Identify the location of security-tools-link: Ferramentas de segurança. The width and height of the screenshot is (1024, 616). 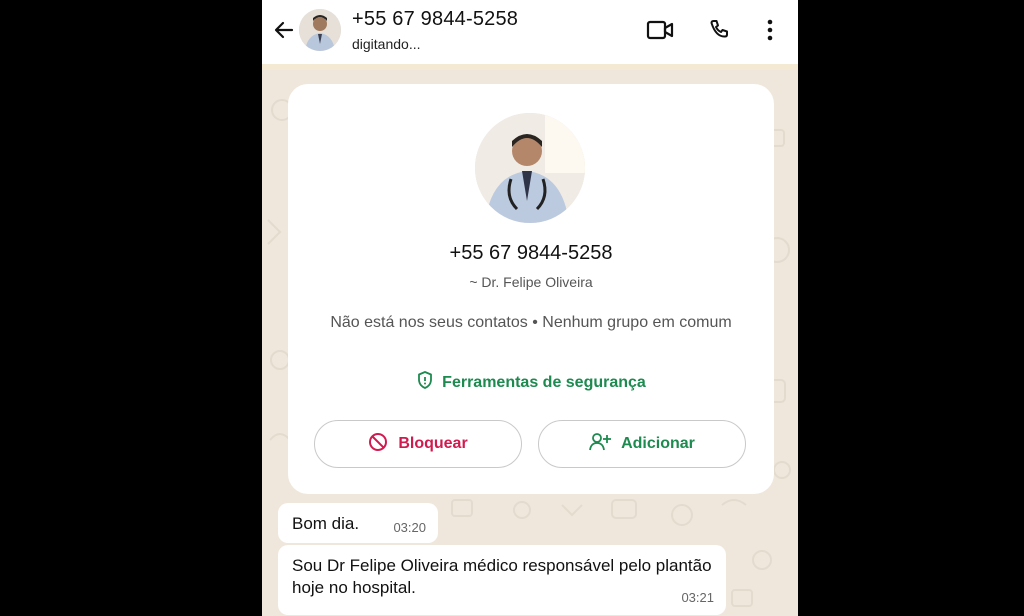
(531, 382).